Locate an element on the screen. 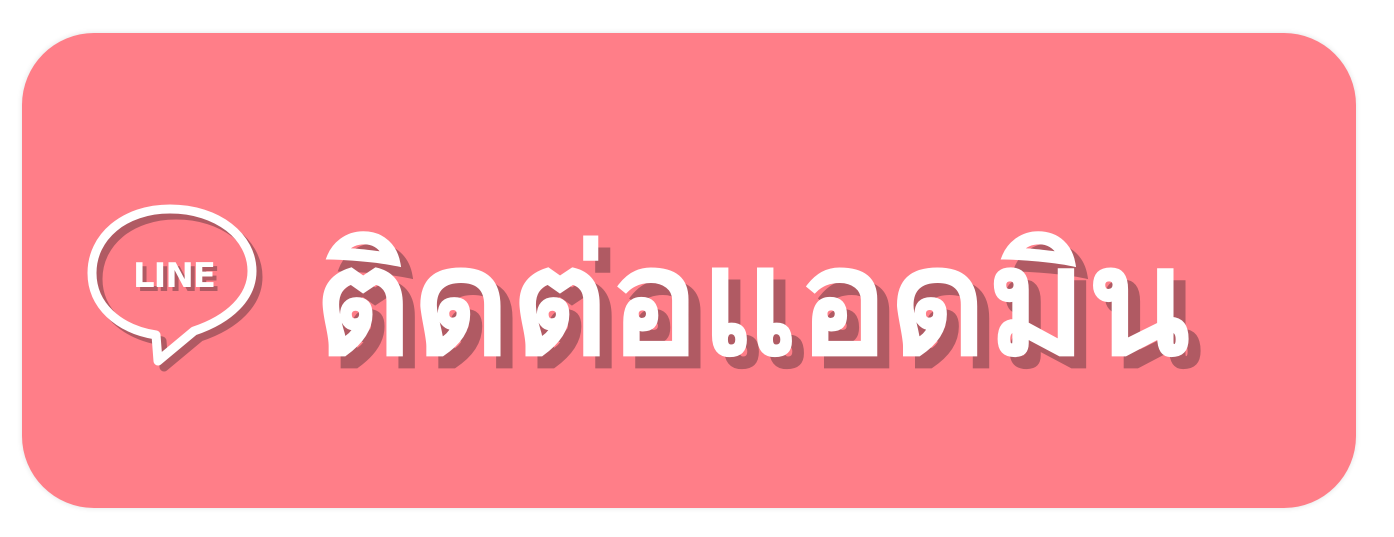 Image resolution: width=1394 pixels, height=537 pixels. line-logo-icon: LINE LINE is located at coordinates (176, 286).